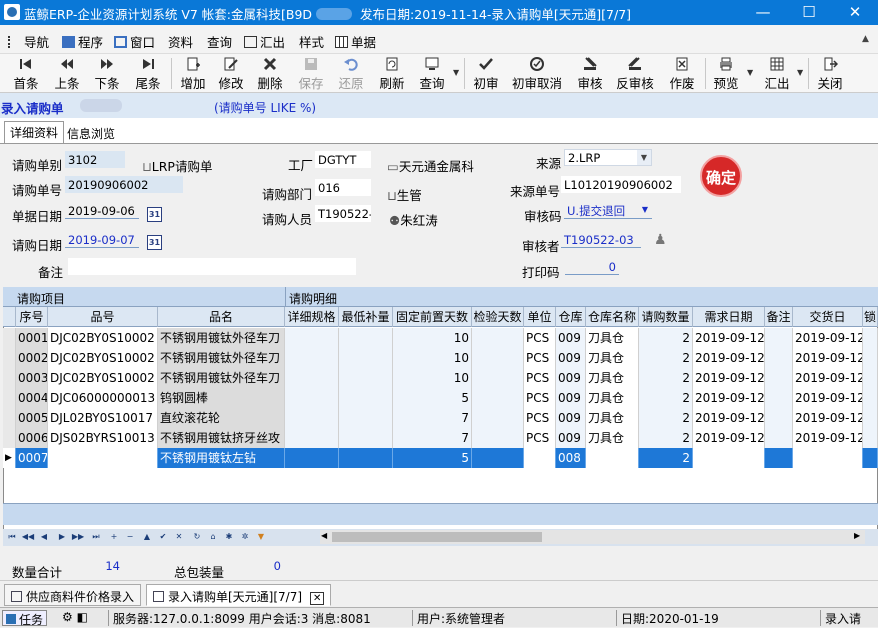 Image resolution: width=878 pixels, height=628 pixels. What do you see at coordinates (432, 317) in the screenshot?
I see `col-lead-days: 固定前置天数` at bounding box center [432, 317].